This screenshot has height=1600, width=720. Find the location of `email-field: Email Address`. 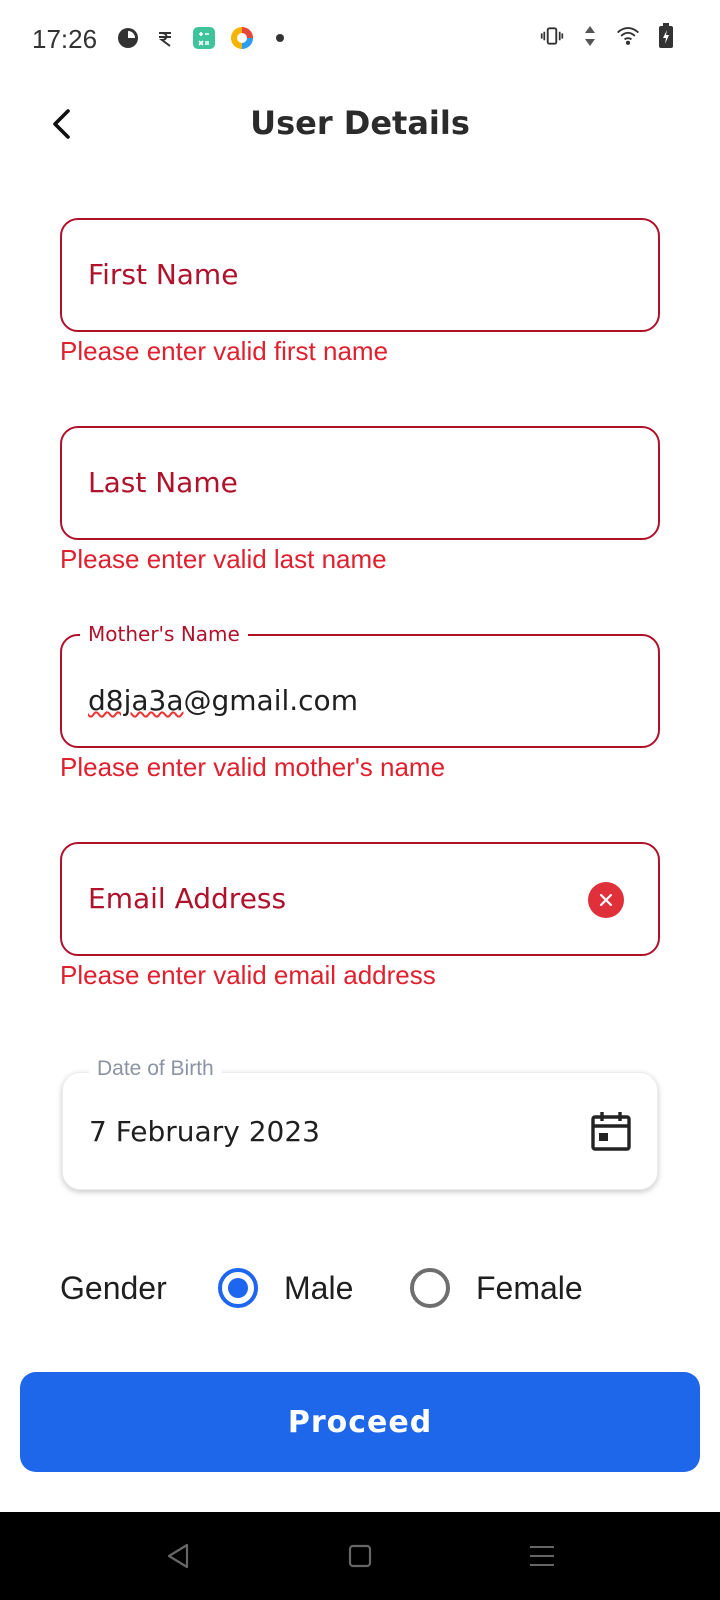

email-field: Email Address is located at coordinates (360, 899).